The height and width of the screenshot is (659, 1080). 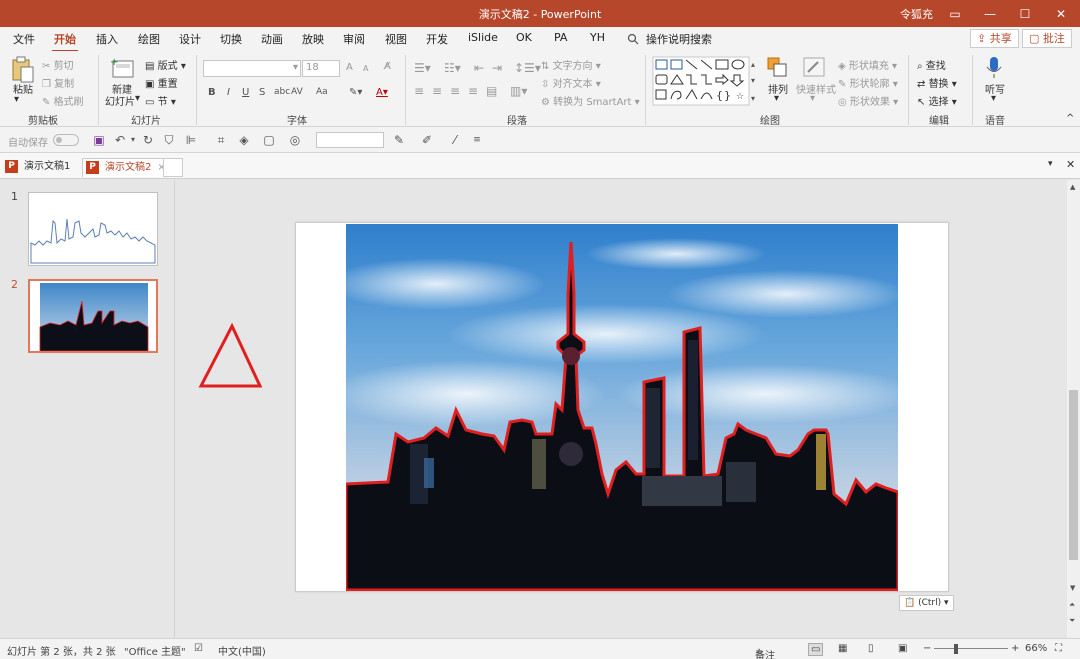 I want to click on char-spacing-button: AV, so click(x=297, y=92).